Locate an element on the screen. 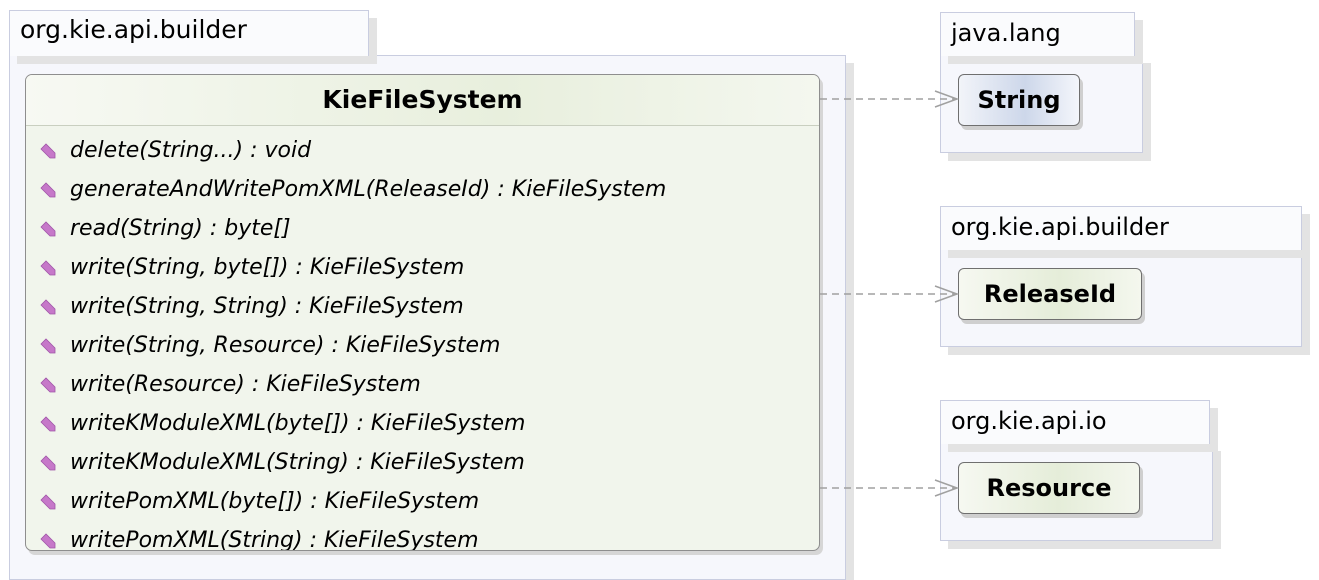  dependency-arrow-resource is located at coordinates (890, 488).